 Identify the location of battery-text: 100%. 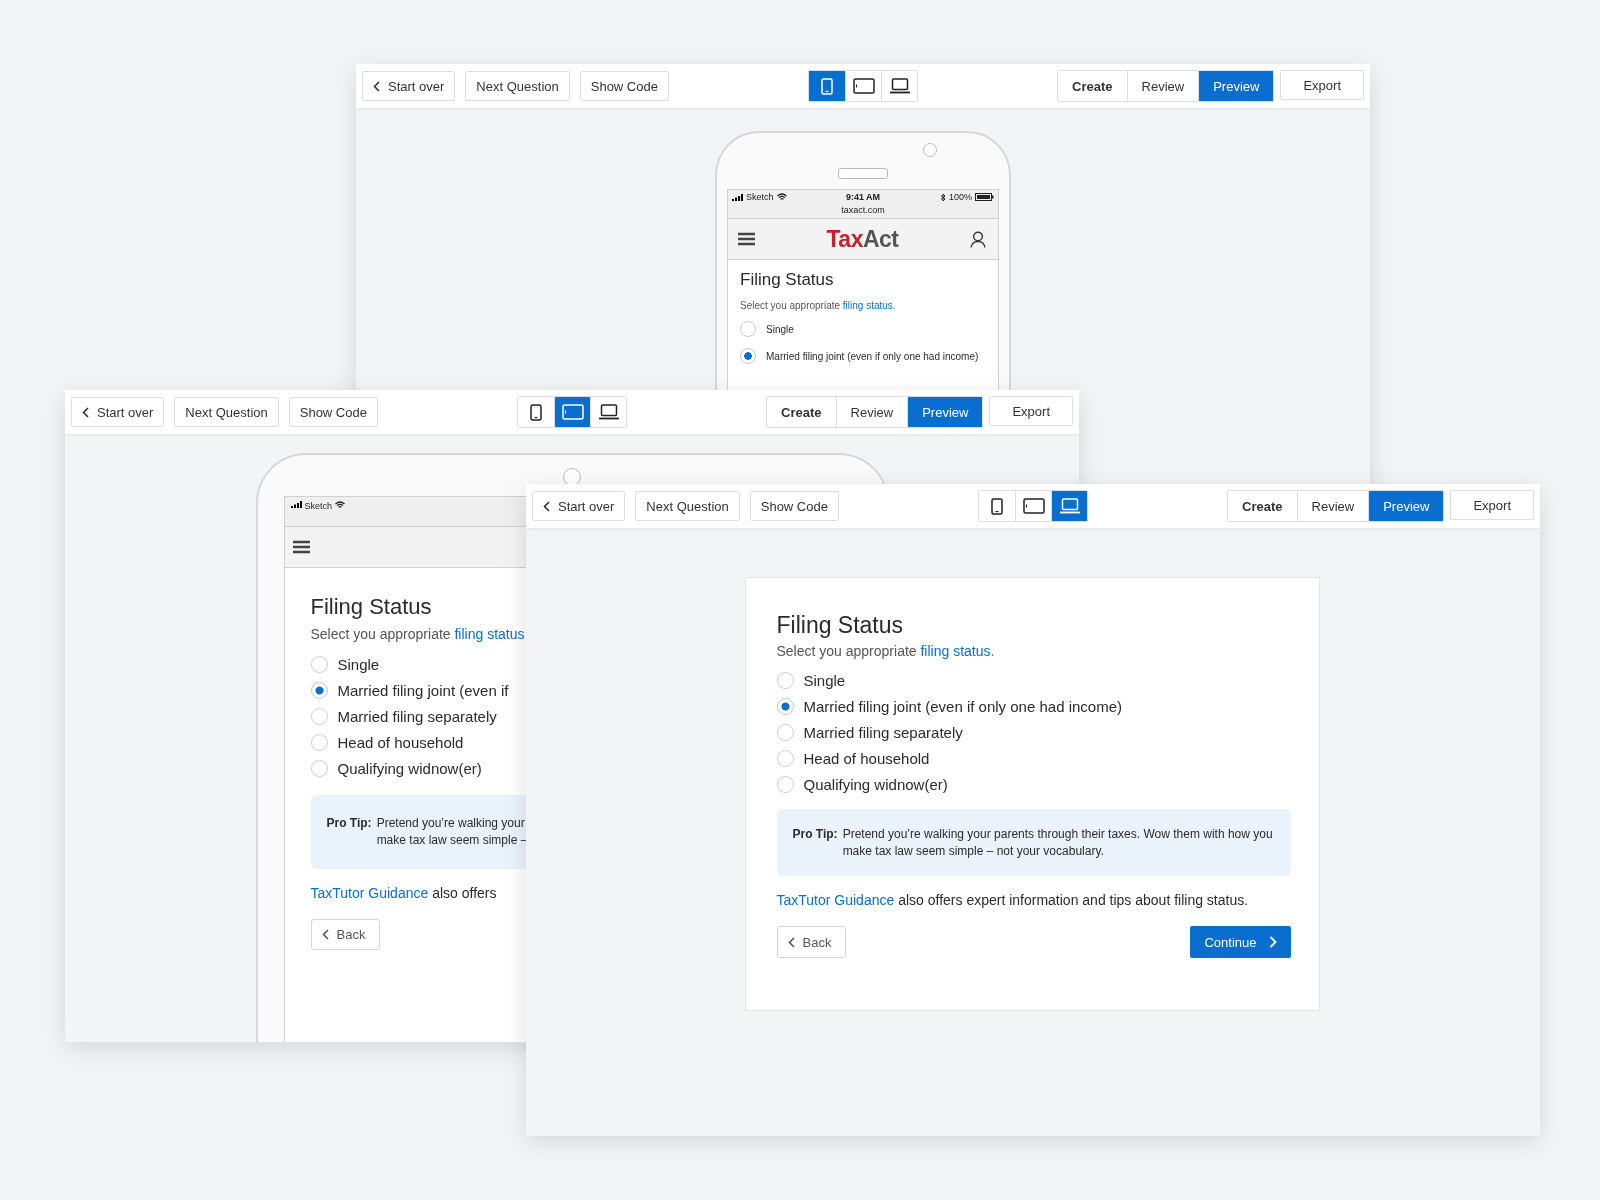
(960, 197).